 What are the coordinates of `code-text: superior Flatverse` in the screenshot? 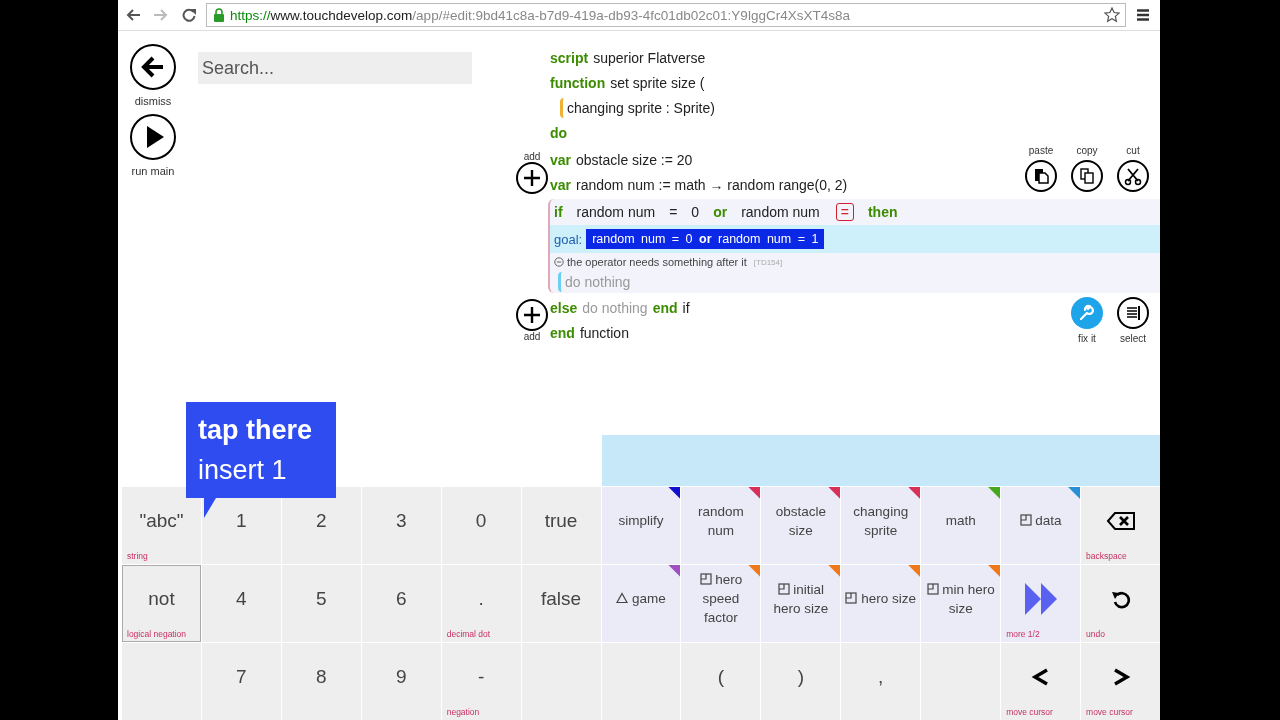 It's located at (649, 57).